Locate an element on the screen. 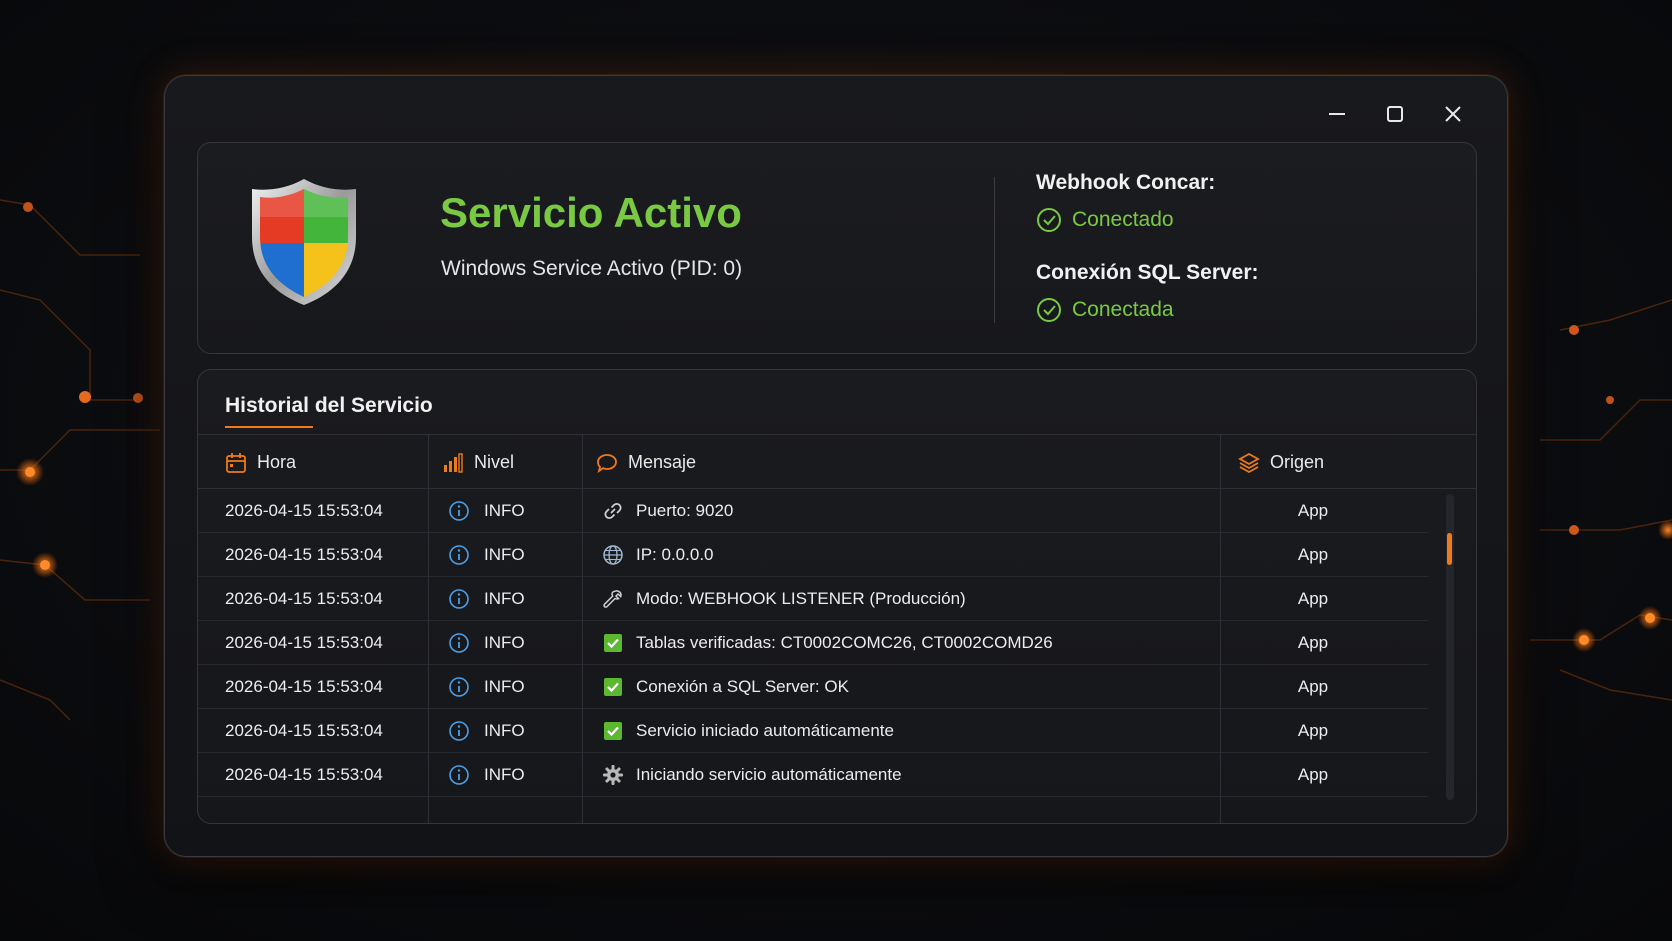 This screenshot has height=941, width=1672. column-nivel-label: Nivel is located at coordinates (494, 462).